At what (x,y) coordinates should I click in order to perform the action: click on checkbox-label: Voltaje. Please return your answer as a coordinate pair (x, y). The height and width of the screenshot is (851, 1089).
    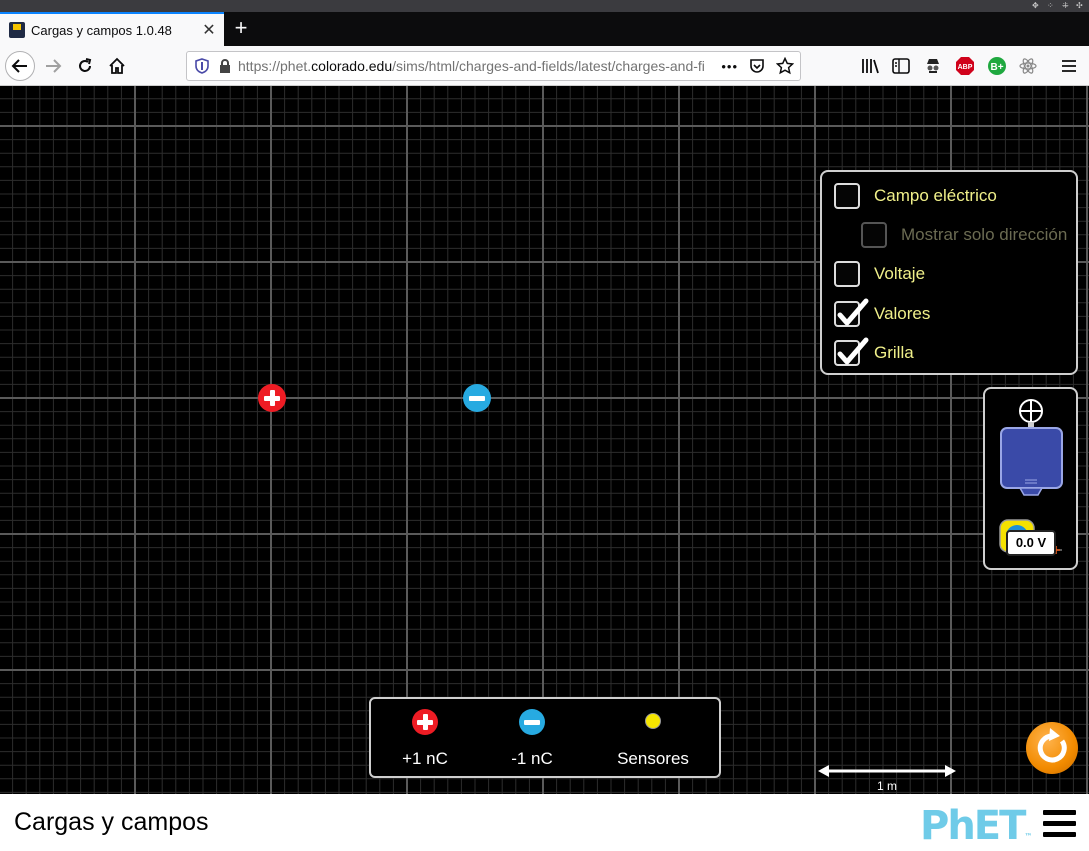
    Looking at the image, I should click on (900, 273).